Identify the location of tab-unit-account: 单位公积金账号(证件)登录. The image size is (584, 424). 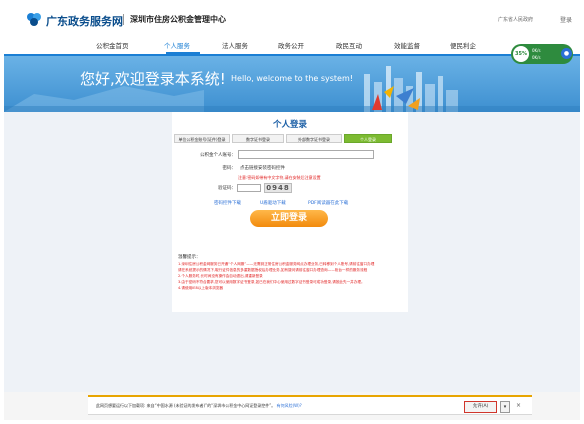
(202, 138).